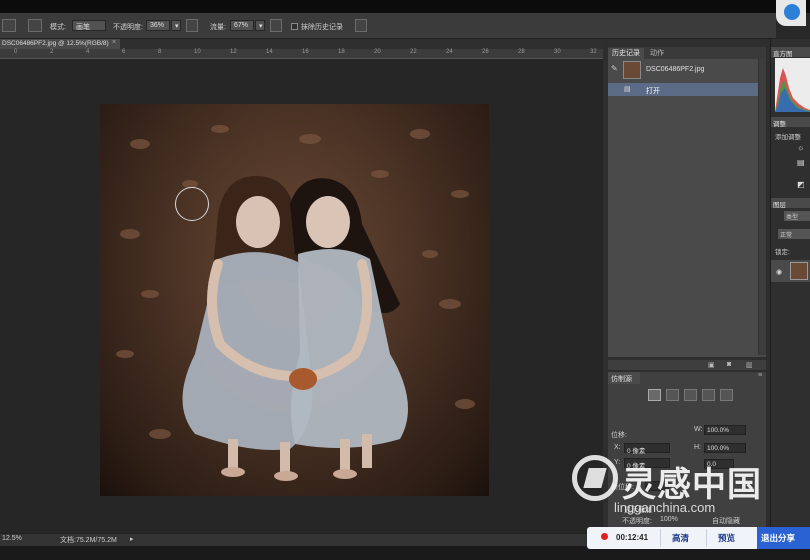 This screenshot has width=810, height=560. I want to click on status-menu-arrow-icon: ▸, so click(132, 539).